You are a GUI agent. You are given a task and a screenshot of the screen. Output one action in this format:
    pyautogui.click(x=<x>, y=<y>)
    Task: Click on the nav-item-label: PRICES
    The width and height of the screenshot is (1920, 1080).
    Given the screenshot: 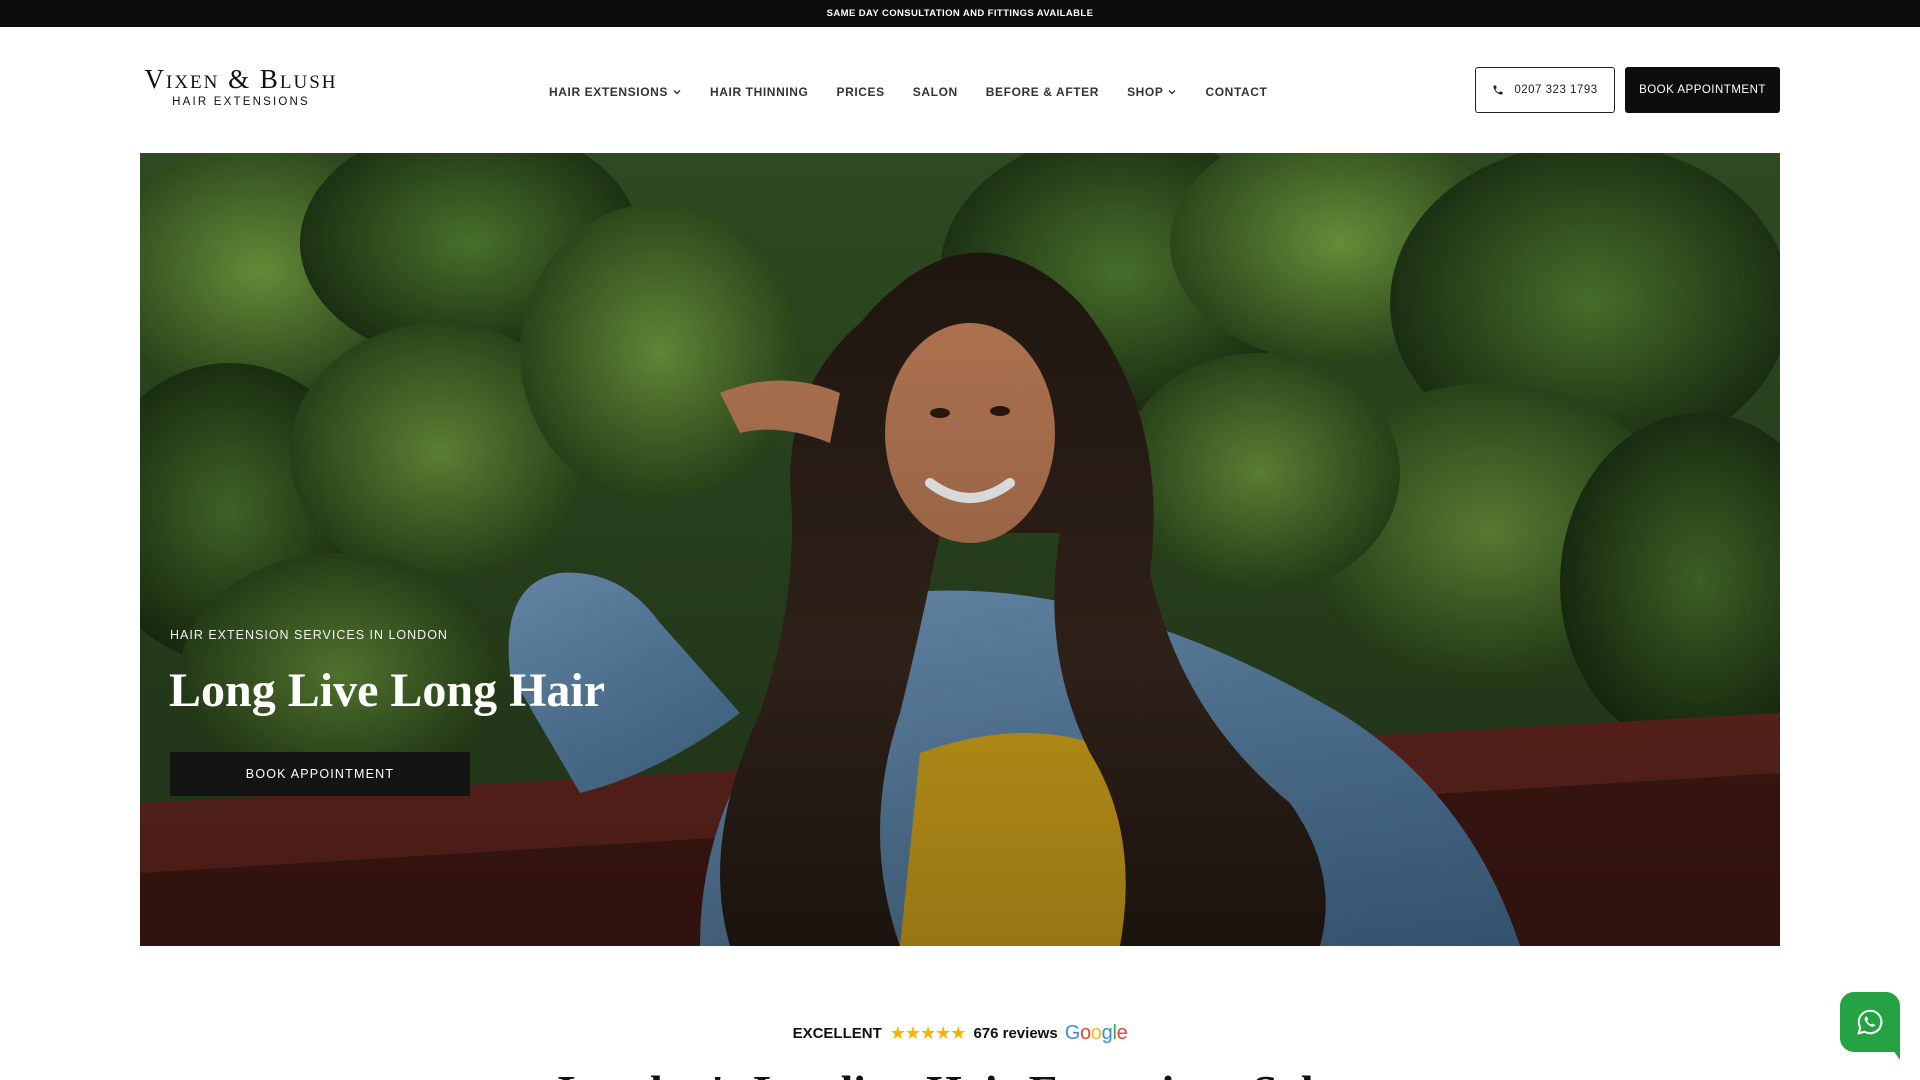 What is the action you would take?
    pyautogui.click(x=860, y=92)
    